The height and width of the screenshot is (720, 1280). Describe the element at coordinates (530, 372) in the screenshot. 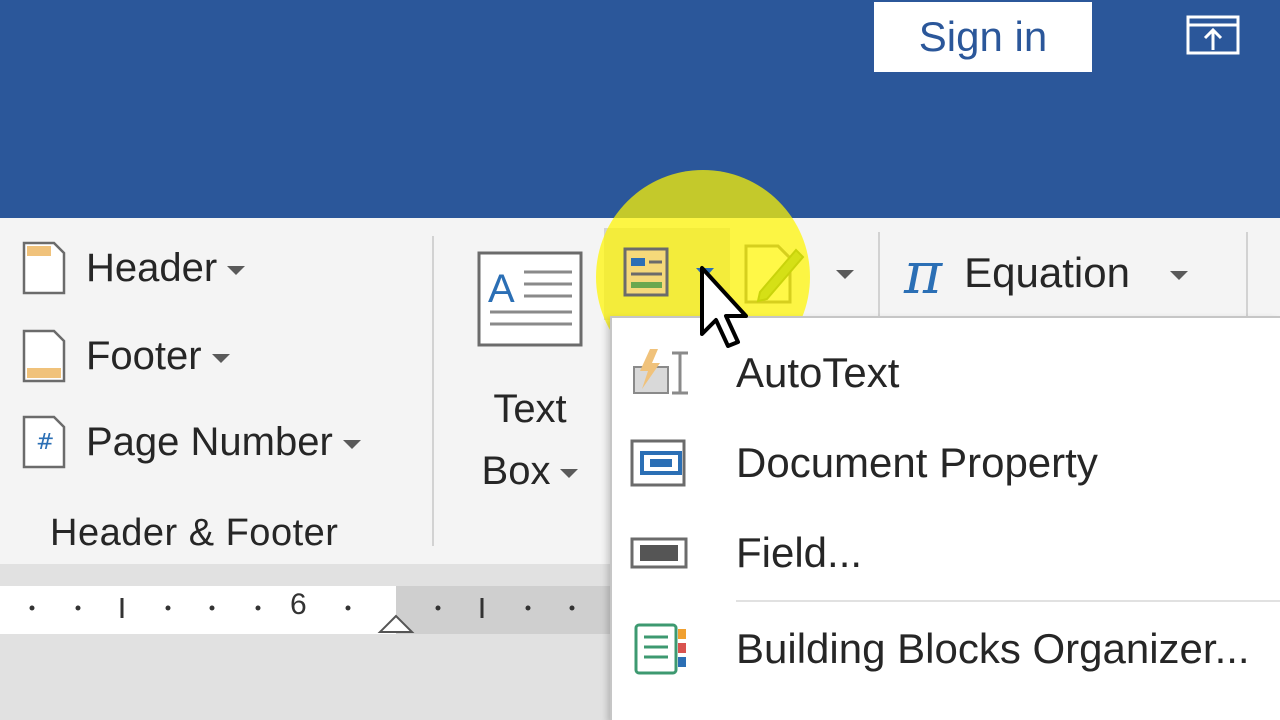

I see `text-box-button: A Text Box` at that location.